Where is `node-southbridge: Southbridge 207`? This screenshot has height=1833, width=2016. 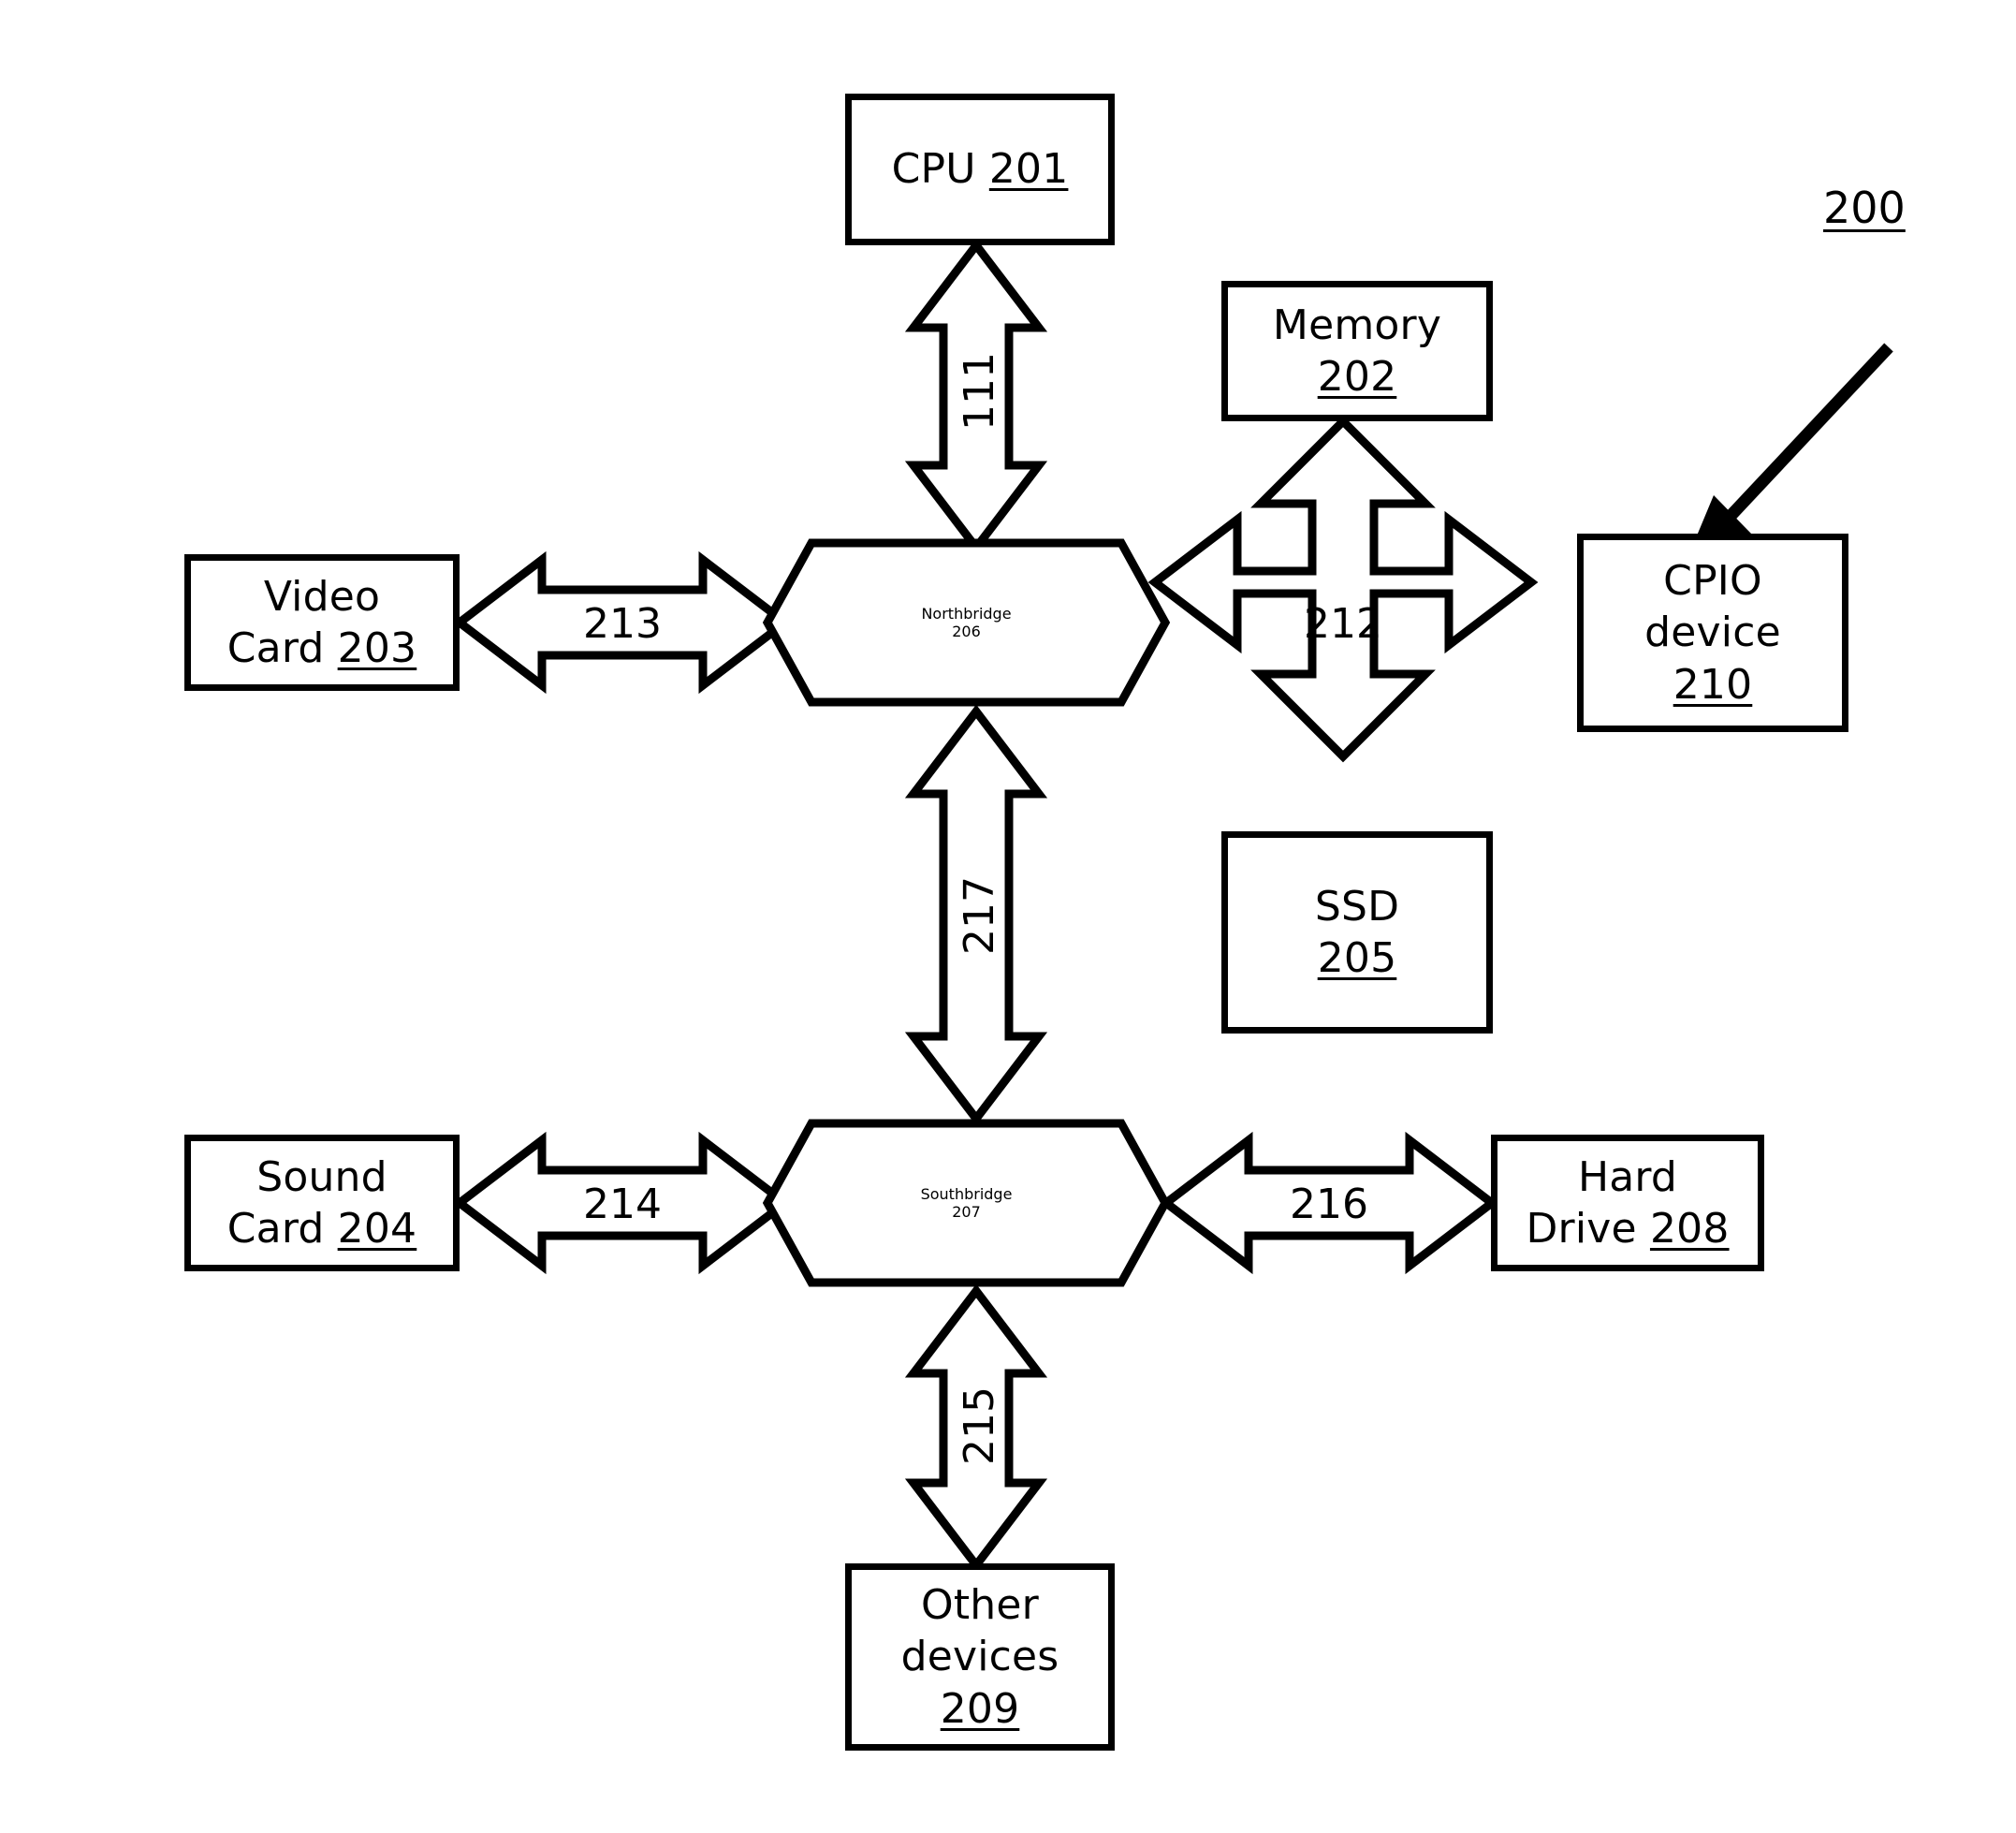
node-southbridge: Southbridge 207 is located at coordinates (966, 1203).